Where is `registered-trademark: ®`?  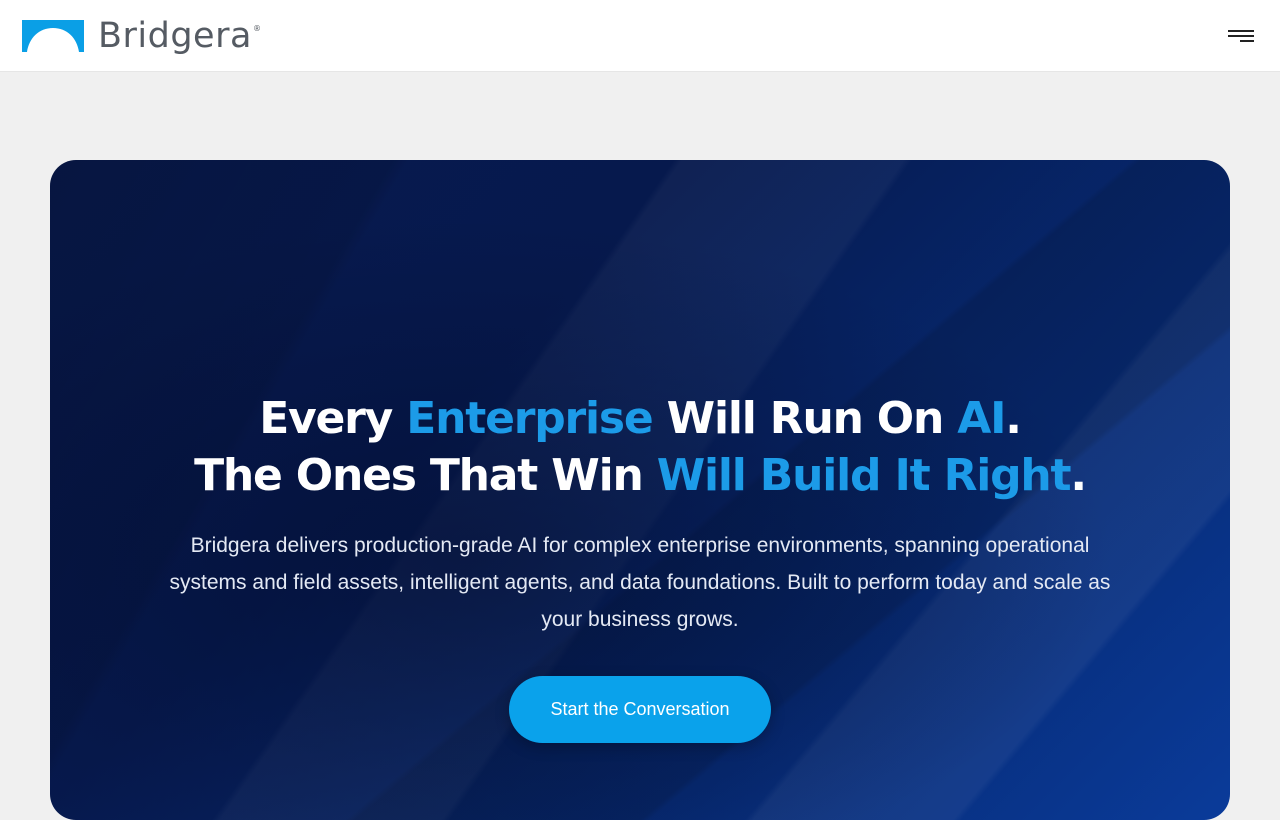 registered-trademark: ® is located at coordinates (256, 28).